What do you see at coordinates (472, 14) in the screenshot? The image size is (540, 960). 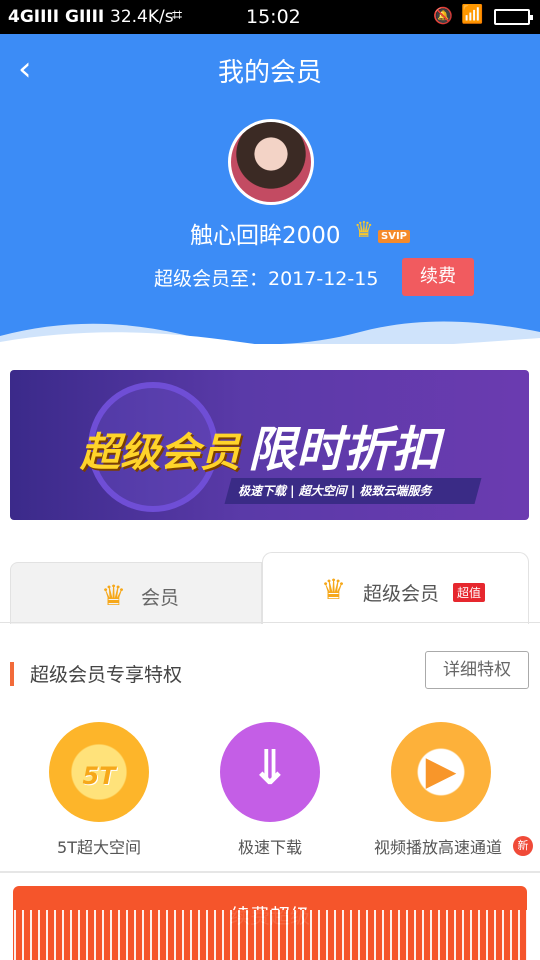 I see `wifi-icon: 📶` at bounding box center [472, 14].